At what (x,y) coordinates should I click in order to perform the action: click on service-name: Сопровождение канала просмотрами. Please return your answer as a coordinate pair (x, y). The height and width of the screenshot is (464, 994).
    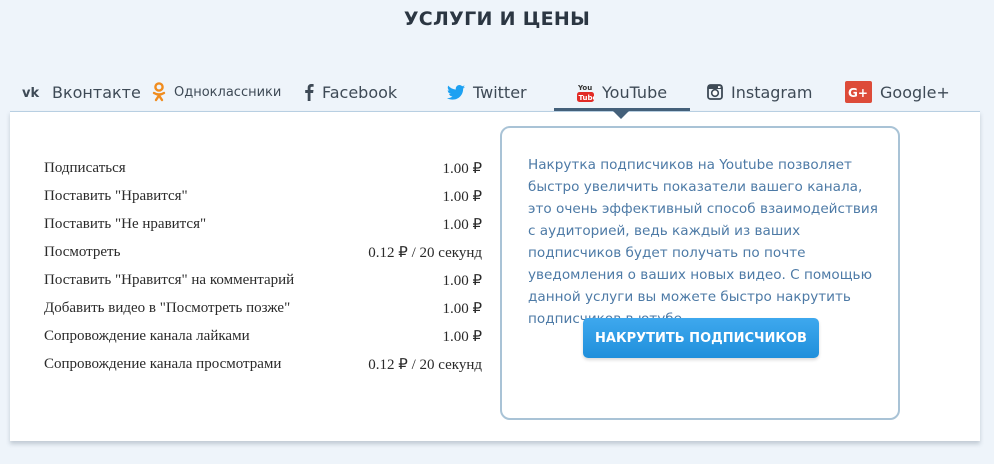
    Looking at the image, I should click on (163, 363).